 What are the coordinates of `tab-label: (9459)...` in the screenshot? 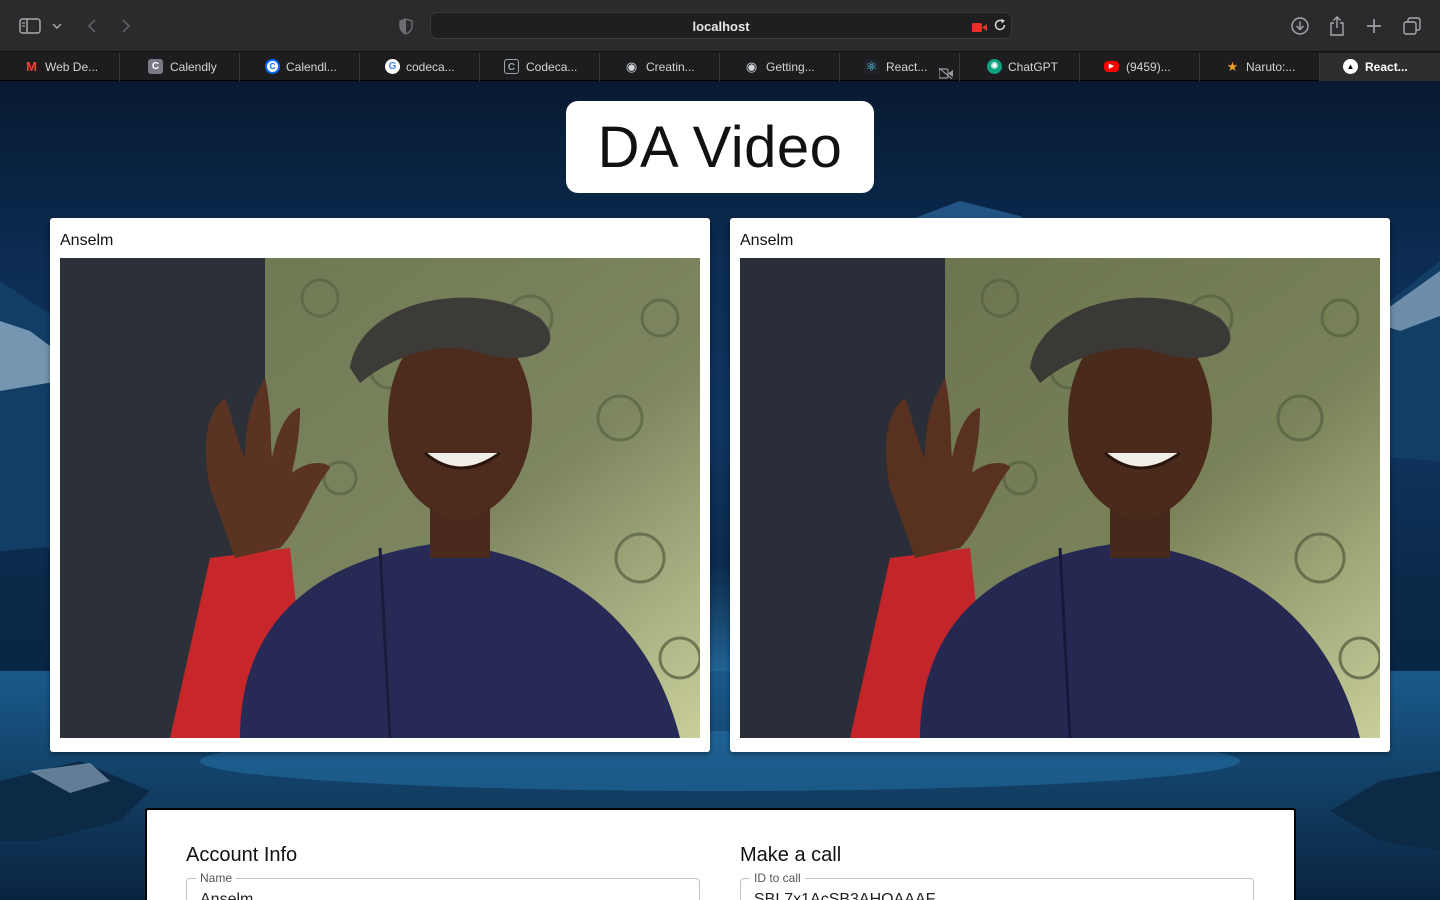 It's located at (1148, 67).